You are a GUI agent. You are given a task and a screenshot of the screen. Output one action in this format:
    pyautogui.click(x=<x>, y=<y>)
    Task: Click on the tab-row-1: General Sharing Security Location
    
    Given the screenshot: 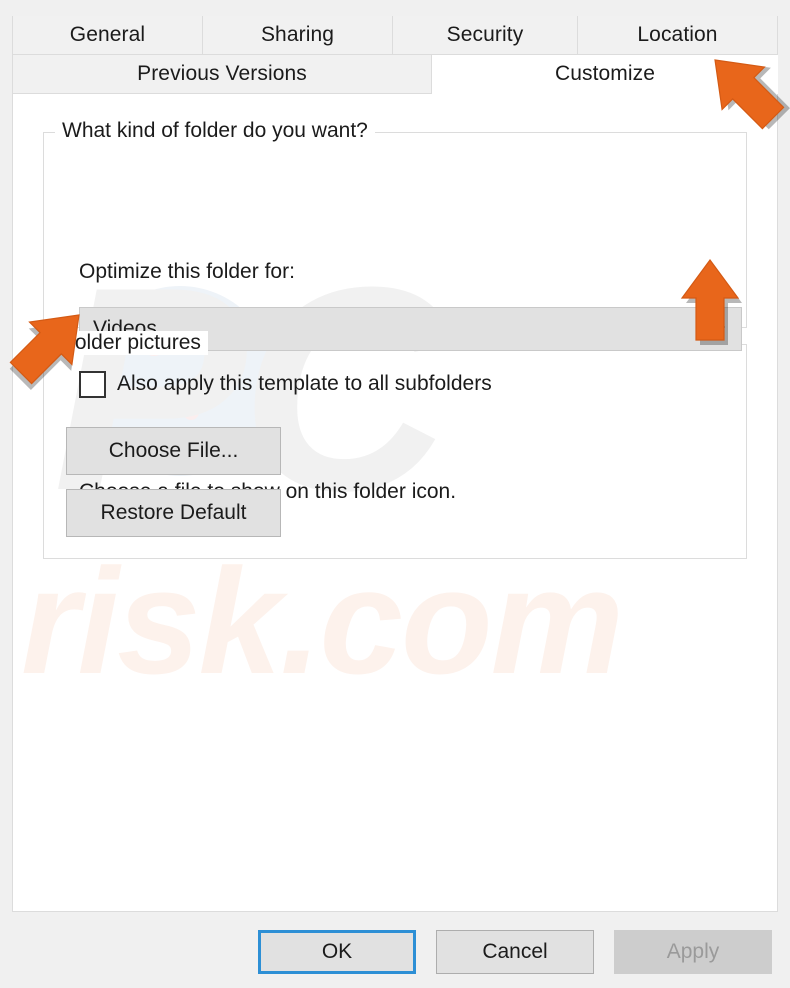 What is the action you would take?
    pyautogui.click(x=395, y=35)
    